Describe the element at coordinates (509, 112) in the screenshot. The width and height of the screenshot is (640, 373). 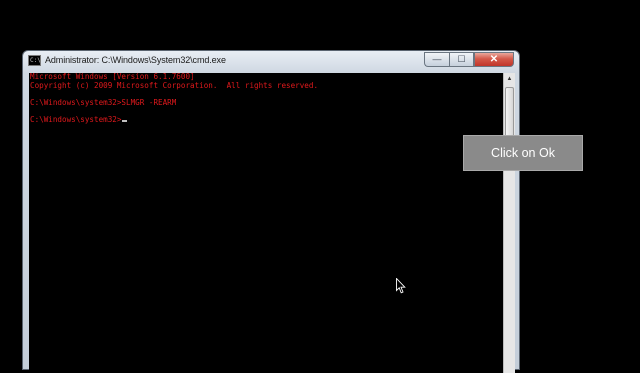
I see `scroll-thumb` at that location.